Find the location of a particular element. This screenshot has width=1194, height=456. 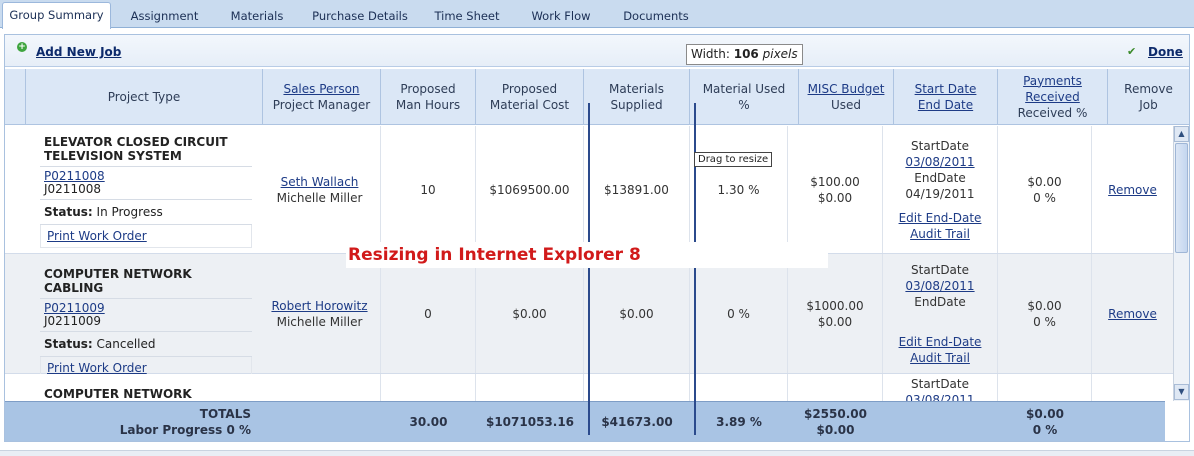

column-divider-left is located at coordinates (589, 269).